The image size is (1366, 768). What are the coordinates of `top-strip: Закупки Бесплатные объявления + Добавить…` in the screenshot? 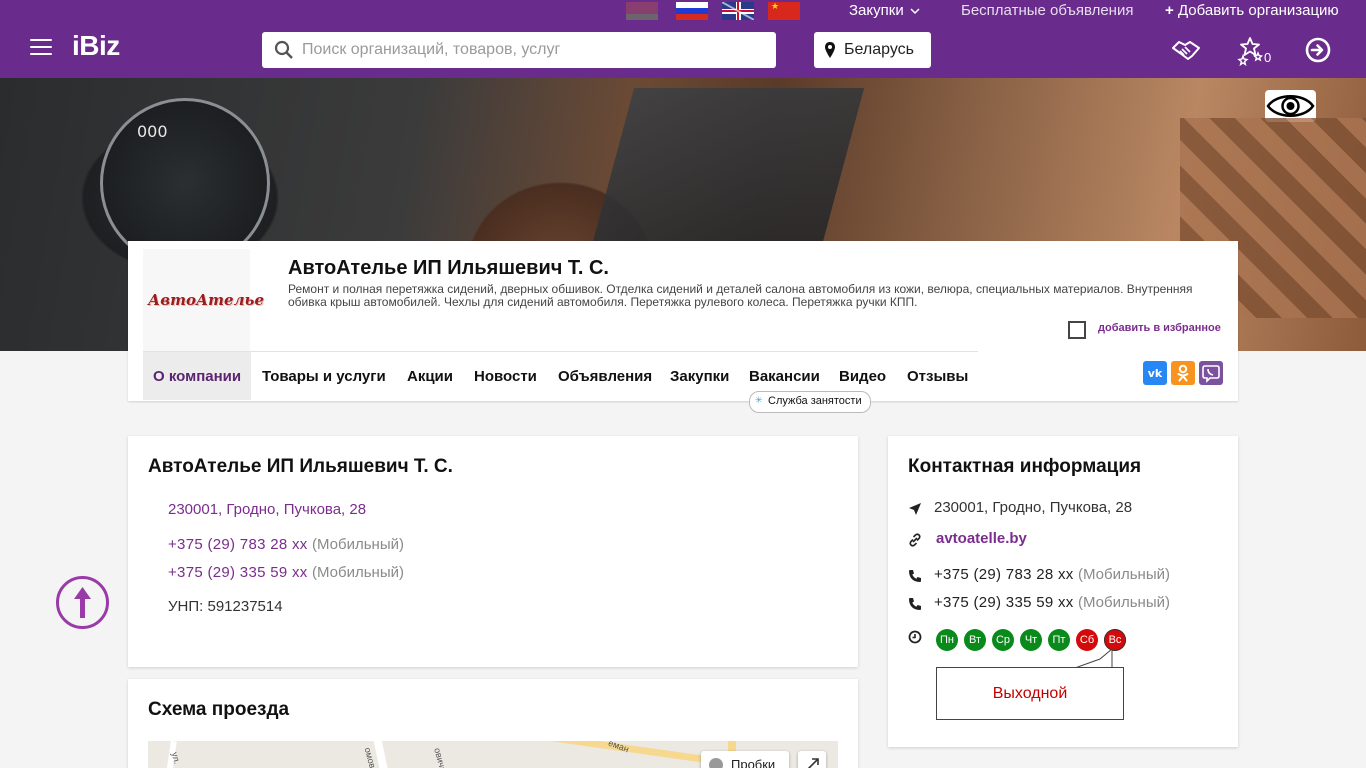 It's located at (683, 11).